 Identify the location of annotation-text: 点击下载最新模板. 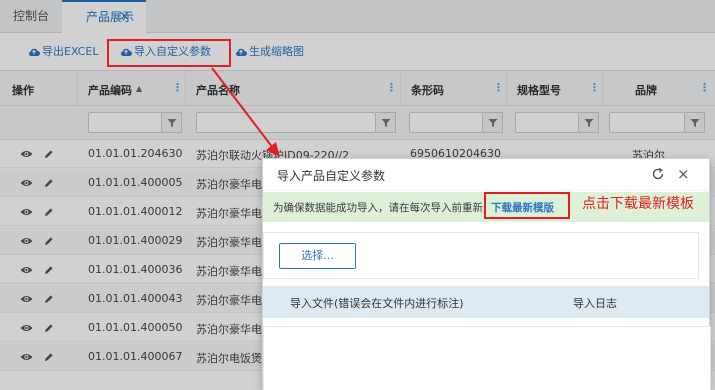
(638, 204).